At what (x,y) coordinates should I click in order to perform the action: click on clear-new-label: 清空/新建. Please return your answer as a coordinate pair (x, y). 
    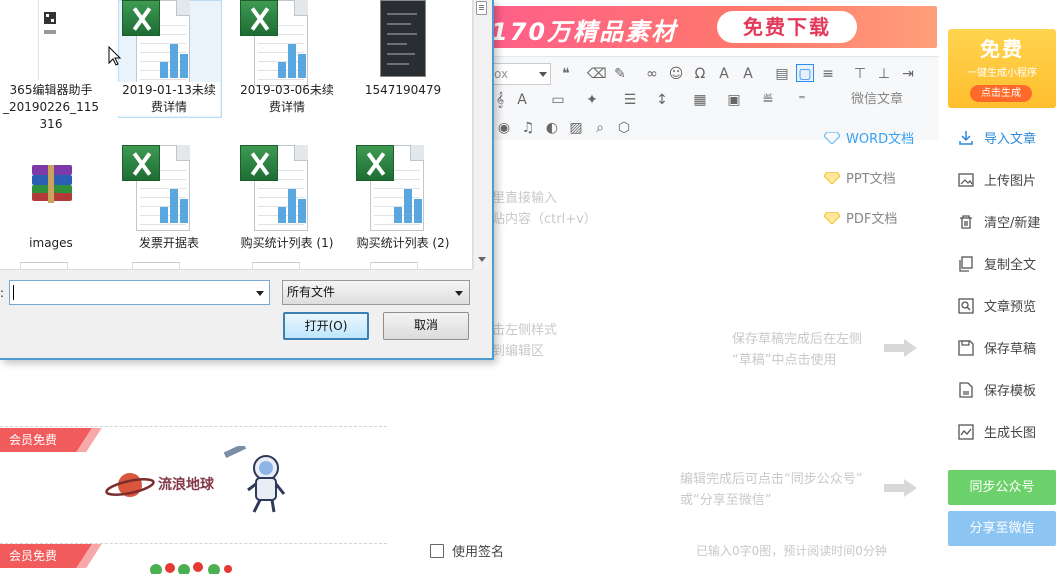
    Looking at the image, I should click on (1012, 223).